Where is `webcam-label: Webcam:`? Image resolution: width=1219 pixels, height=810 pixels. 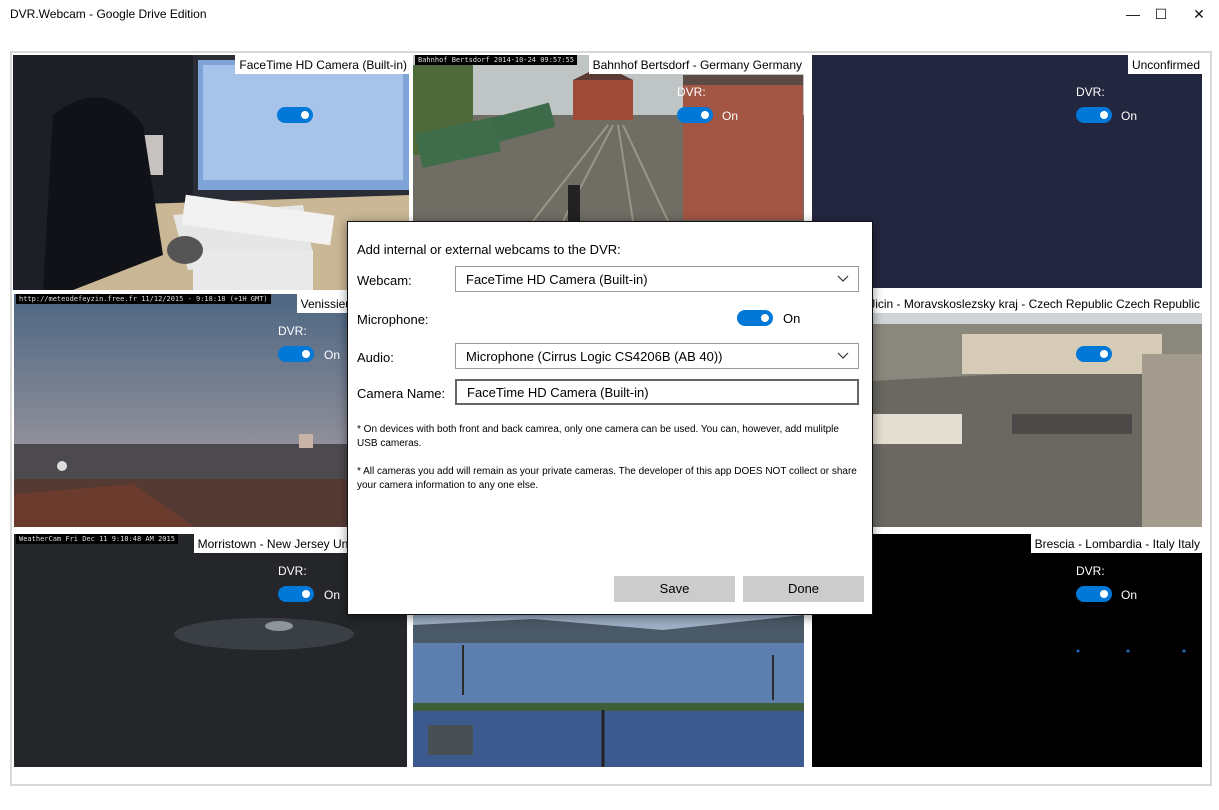 webcam-label: Webcam: is located at coordinates (384, 280).